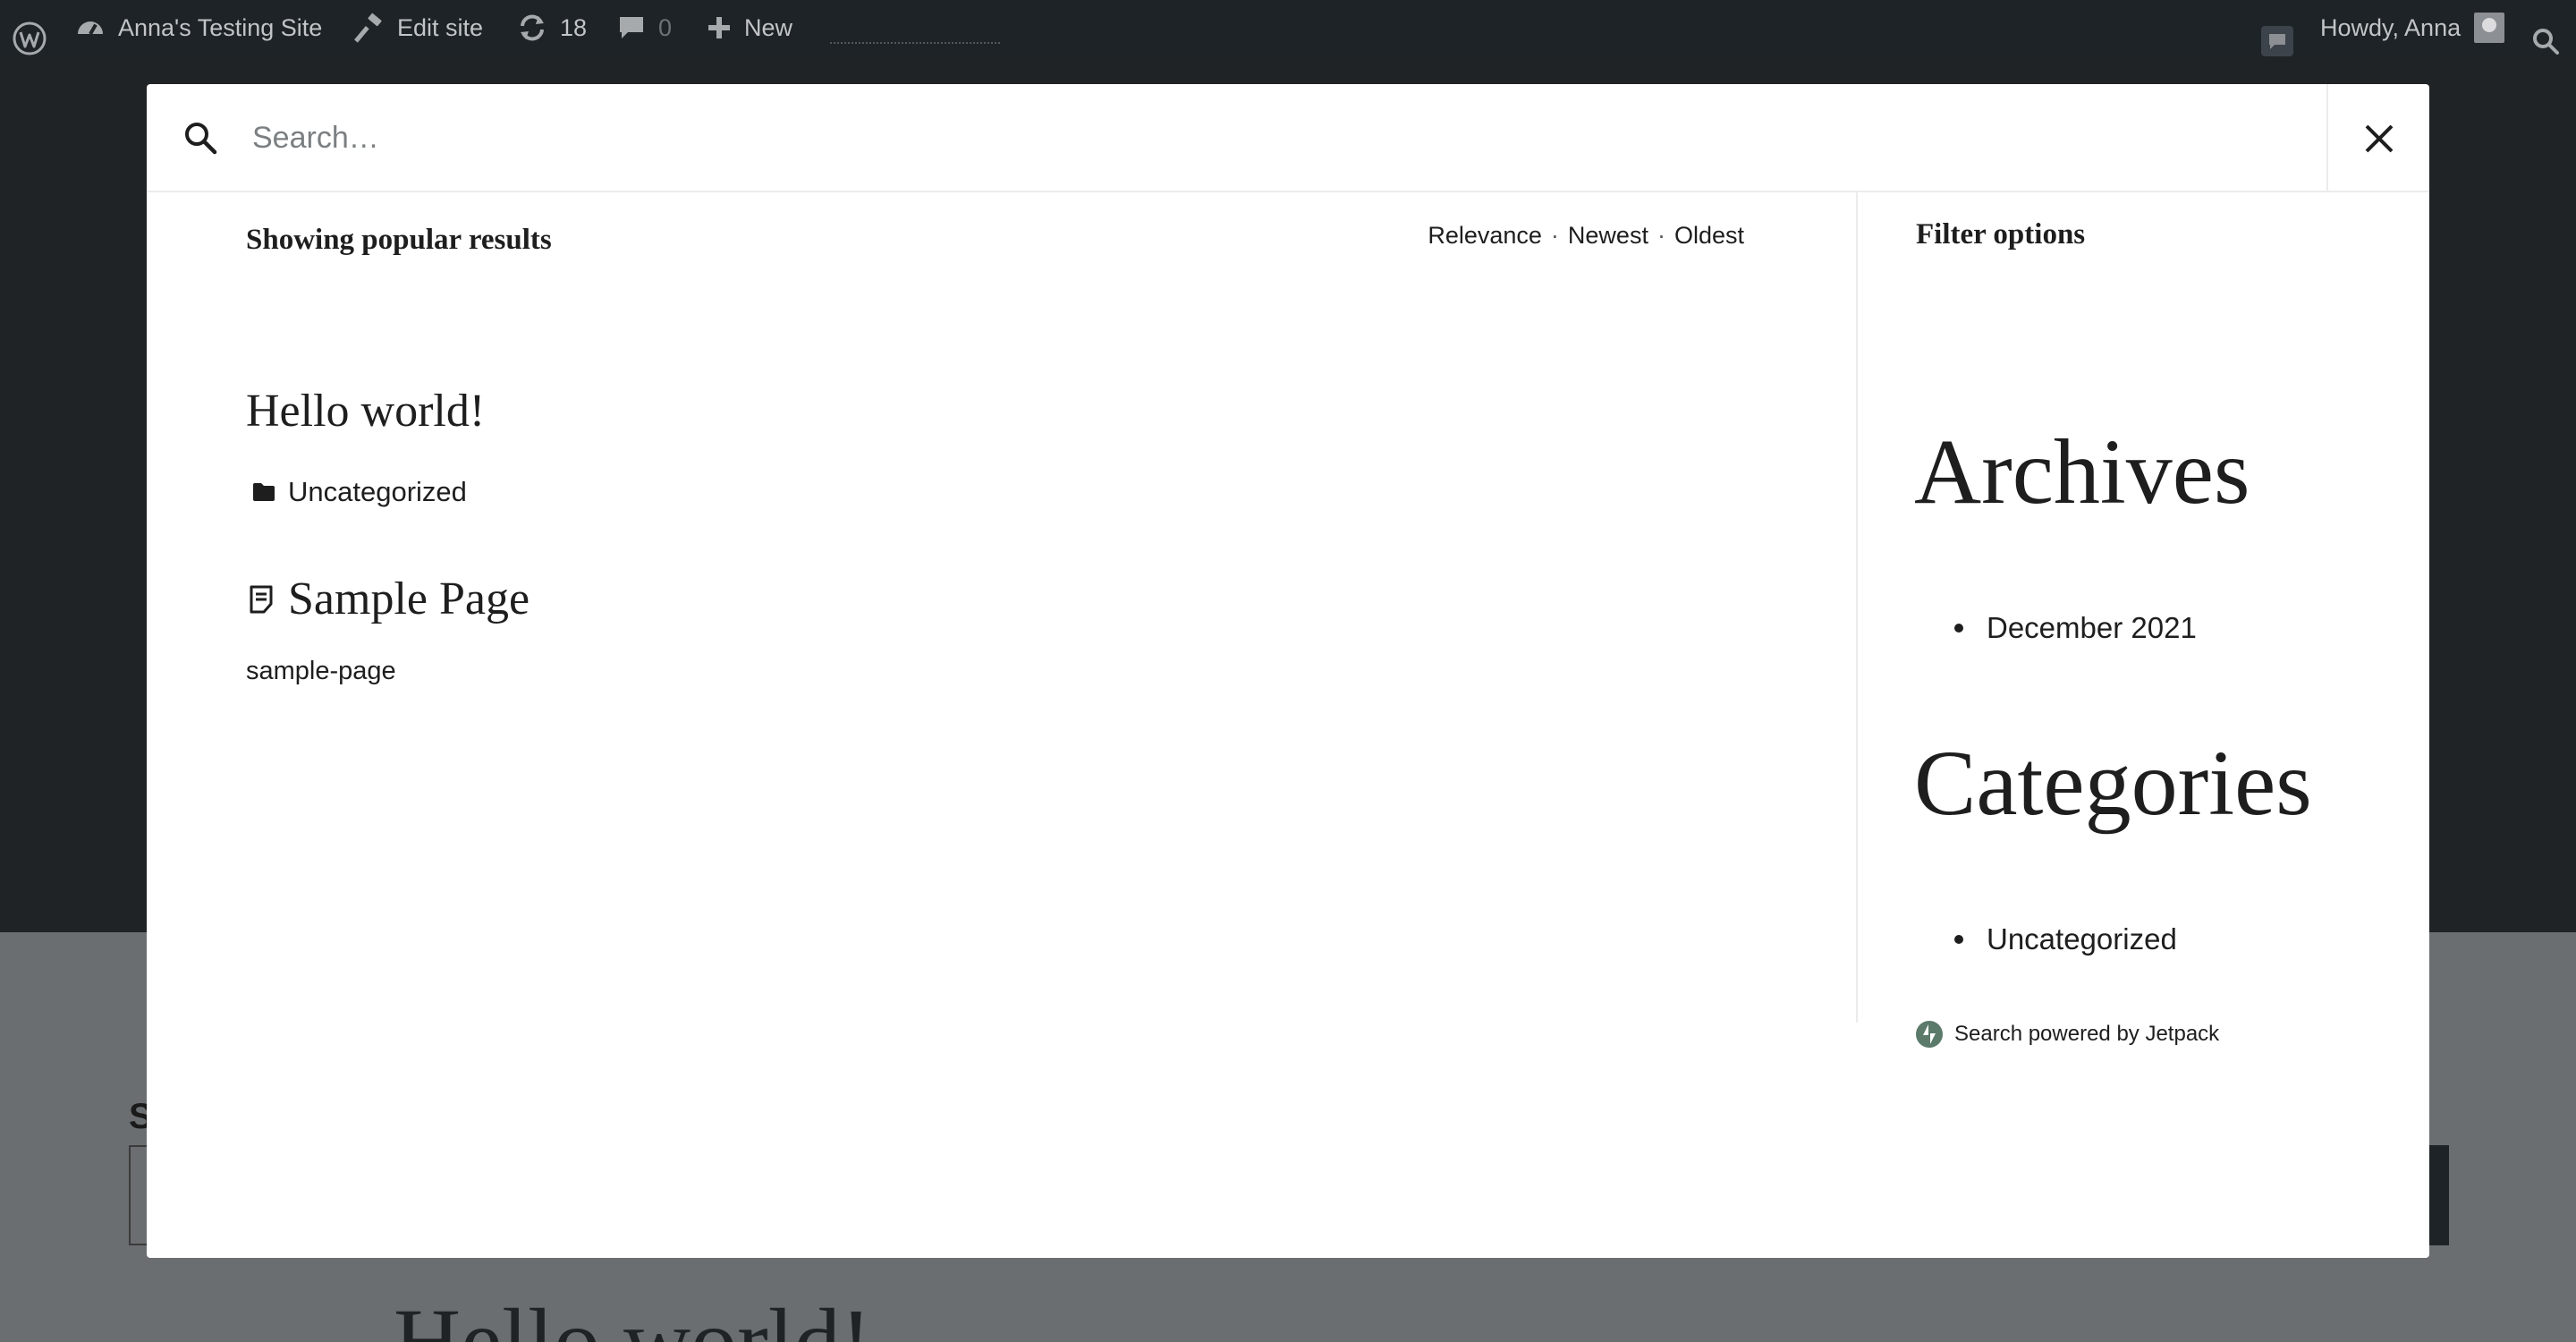  What do you see at coordinates (2082, 472) in the screenshot?
I see `archives-title: Archives` at bounding box center [2082, 472].